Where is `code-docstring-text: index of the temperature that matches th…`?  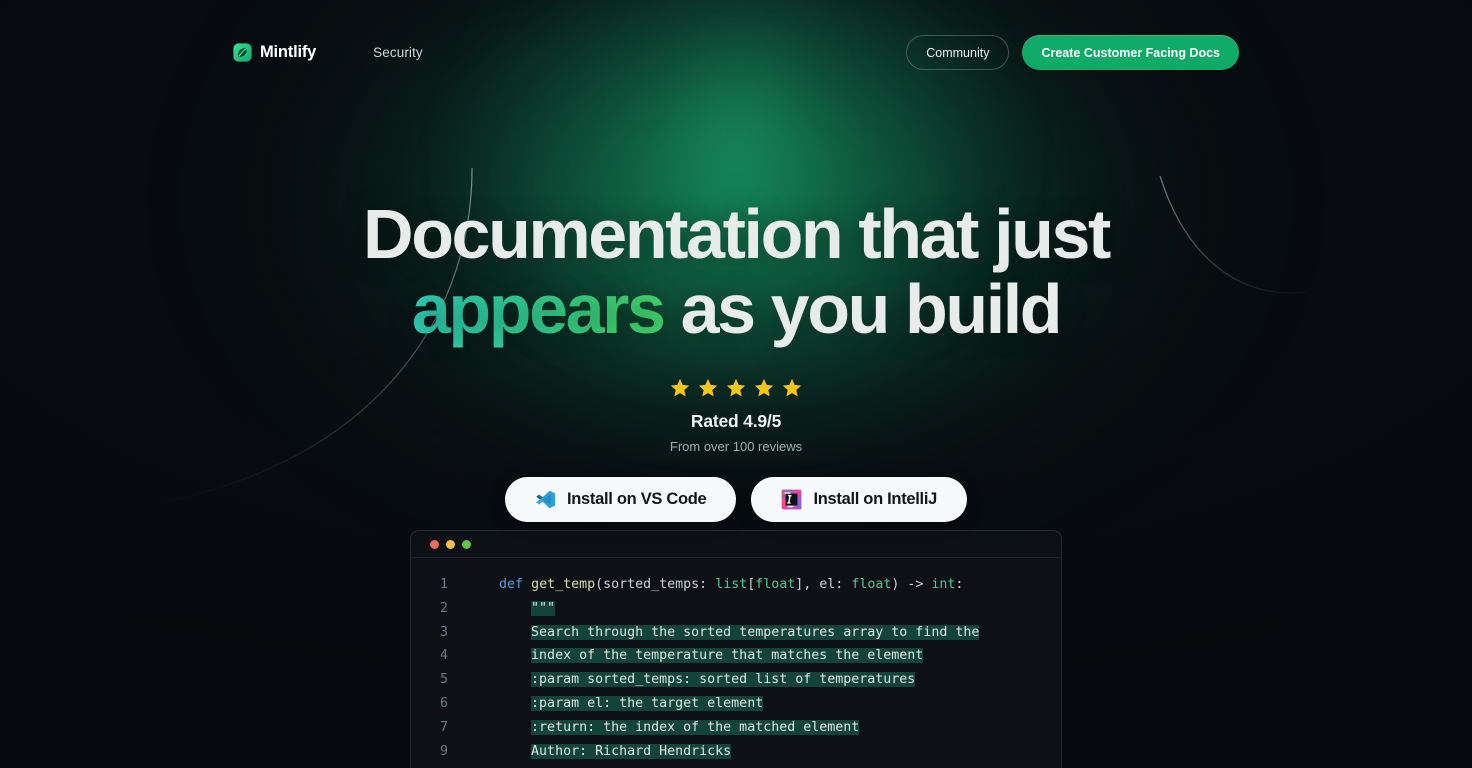
code-docstring-text: index of the temperature that matches th… is located at coordinates (727, 656).